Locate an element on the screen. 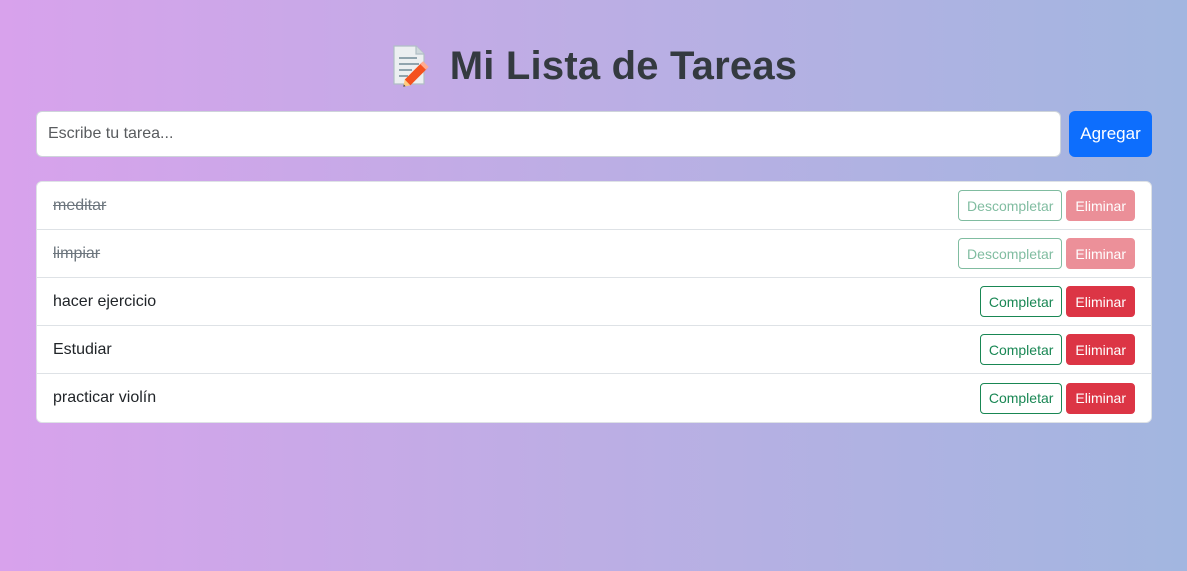 This screenshot has height=571, width=1187. memo-icon is located at coordinates (410, 66).